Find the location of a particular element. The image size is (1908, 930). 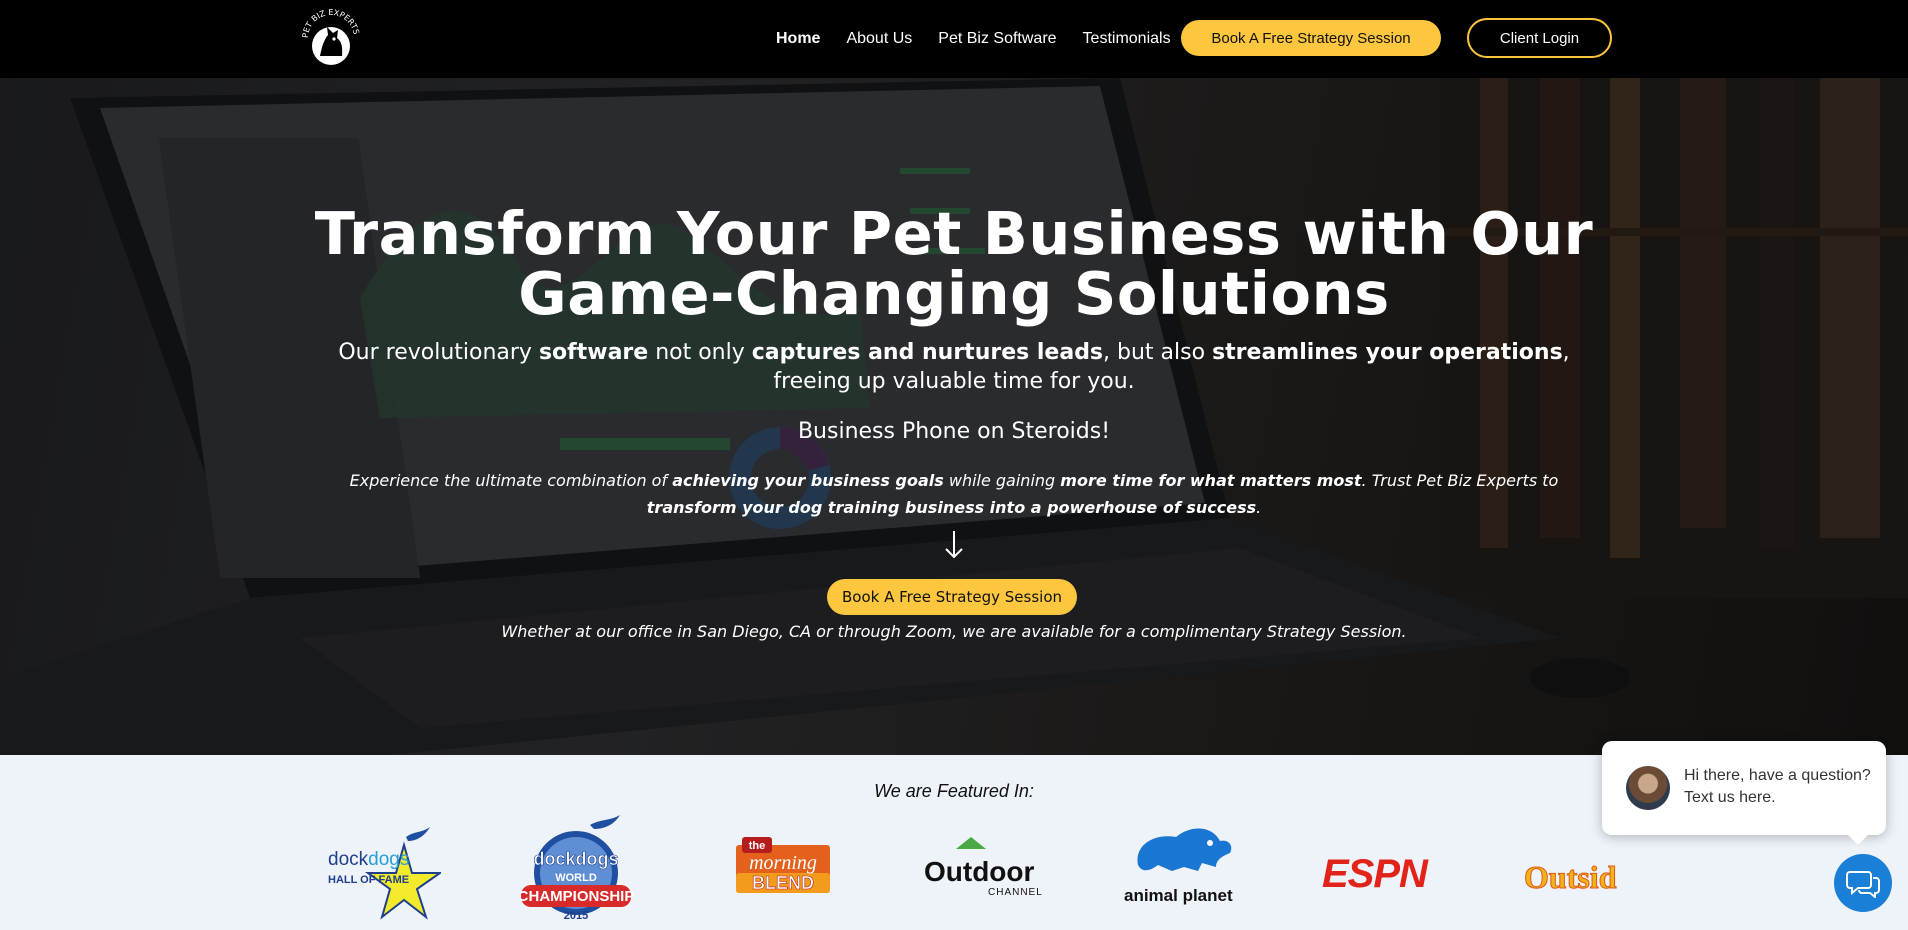

exp-bold-1: achieving your business goals is located at coordinates (808, 480).